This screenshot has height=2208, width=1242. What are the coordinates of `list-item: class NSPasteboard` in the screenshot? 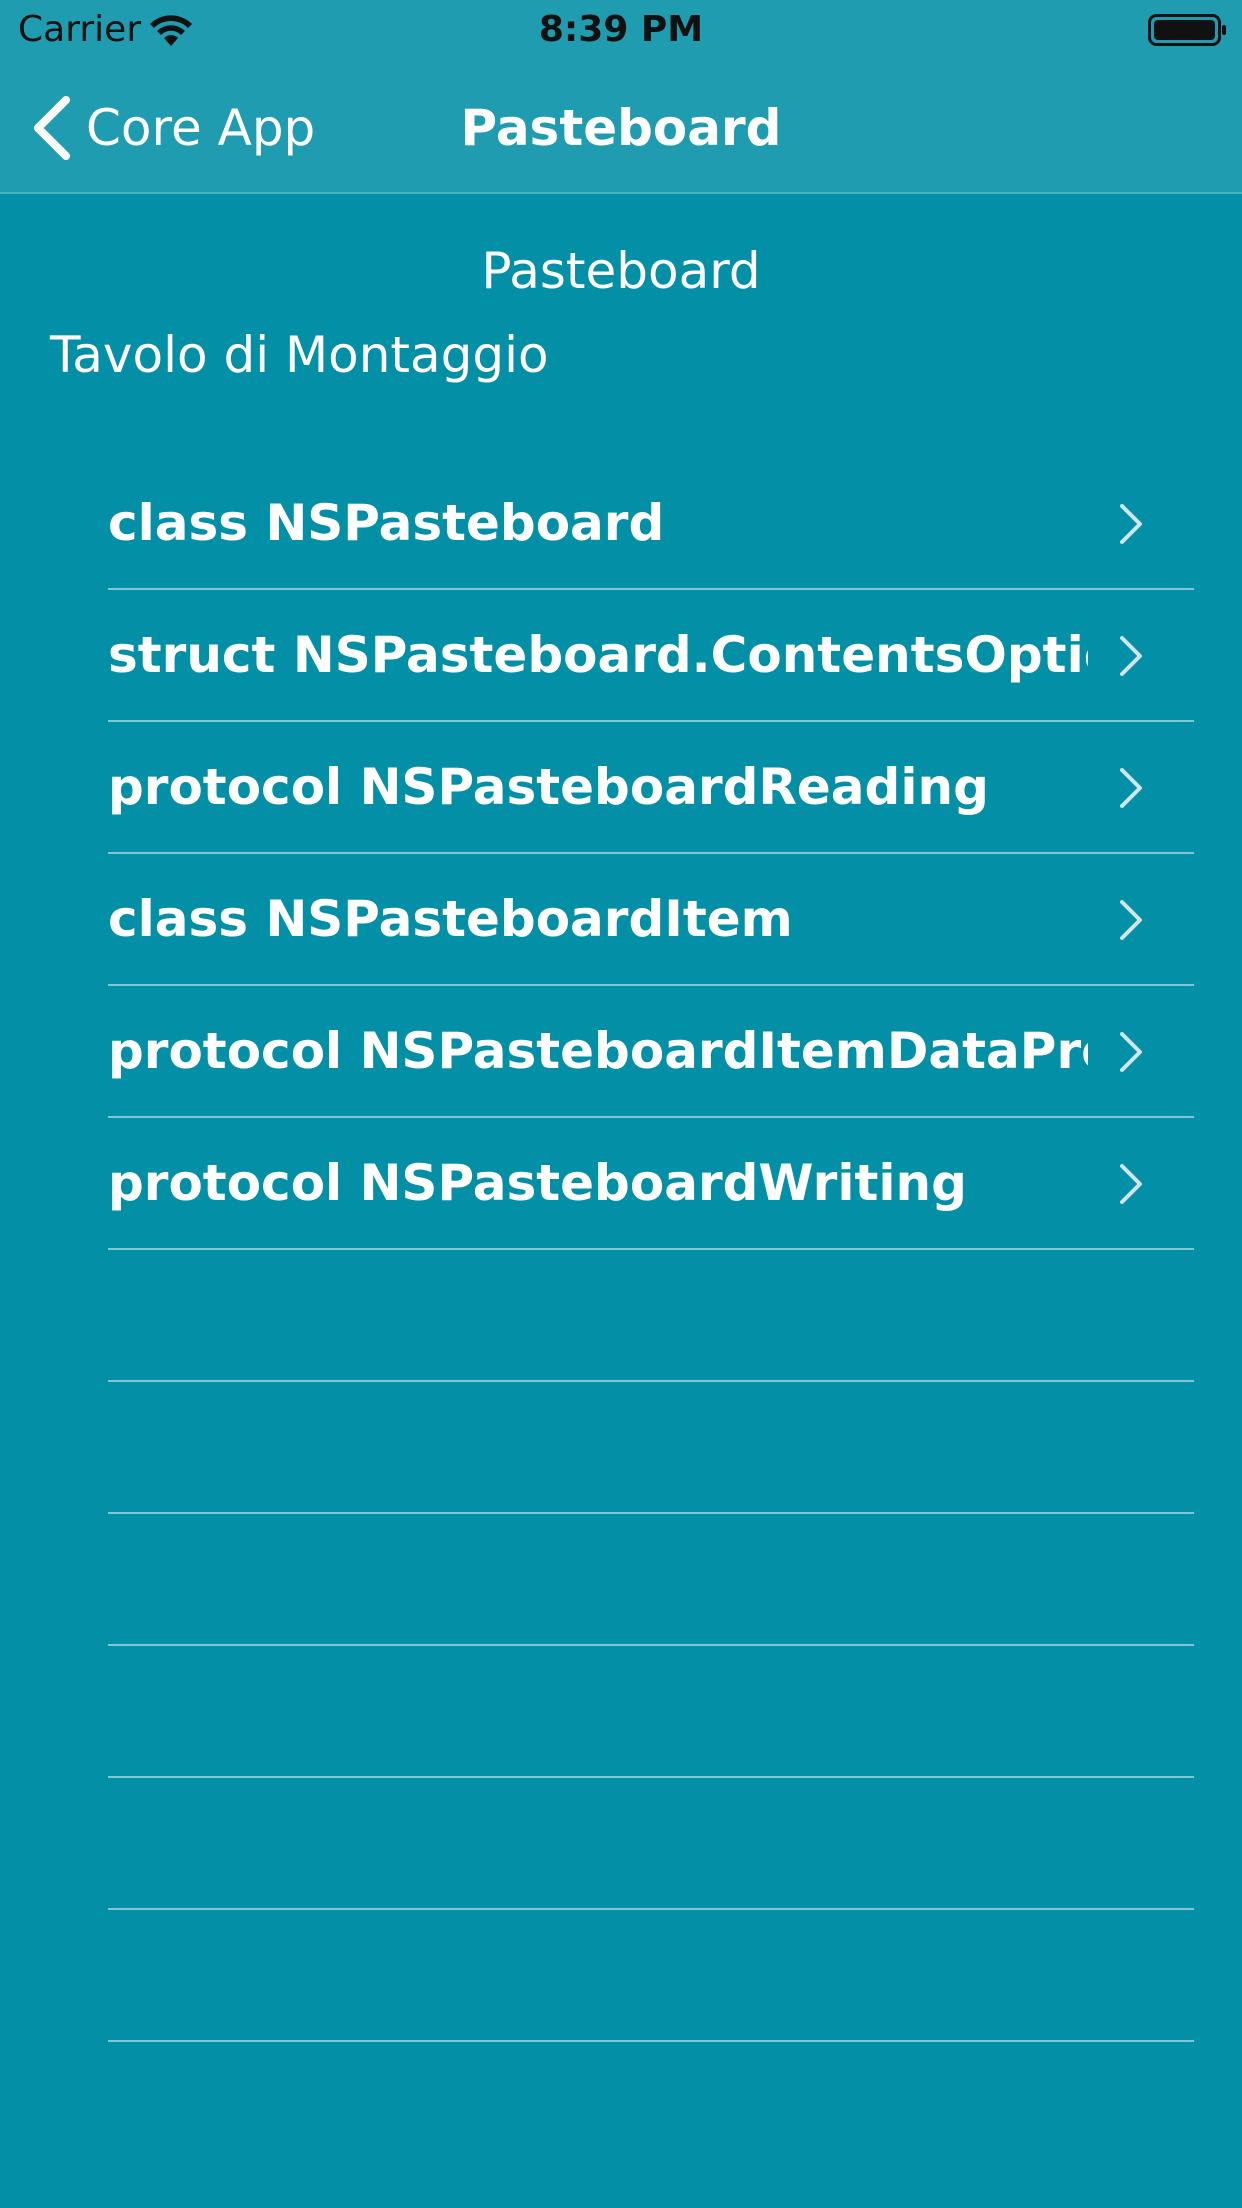 It's located at (651, 524).